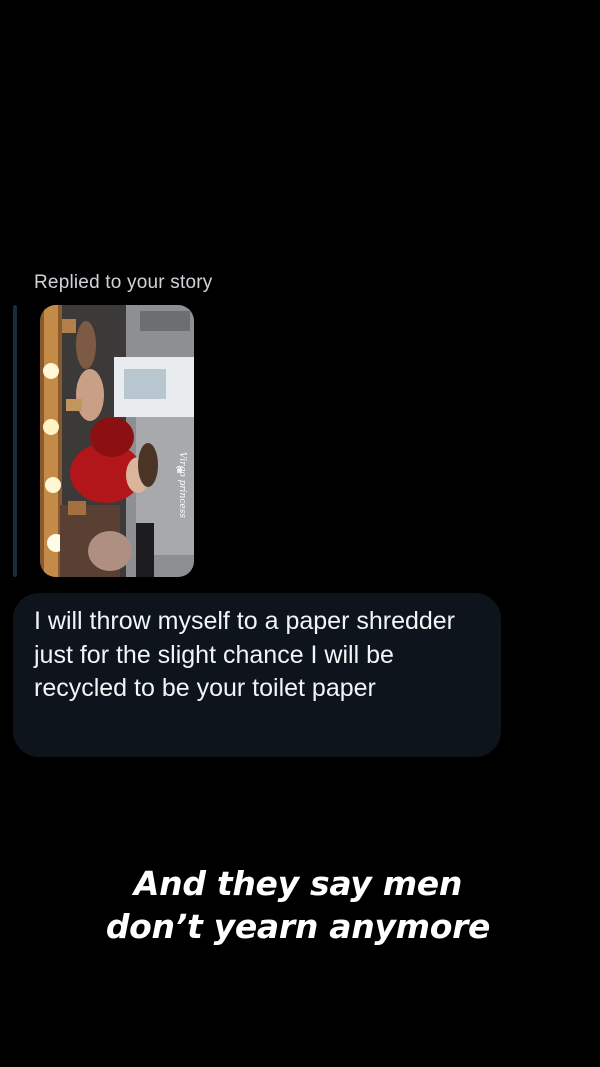  Describe the element at coordinates (15, 441) in the screenshot. I see `reply-indicator-bar` at that location.